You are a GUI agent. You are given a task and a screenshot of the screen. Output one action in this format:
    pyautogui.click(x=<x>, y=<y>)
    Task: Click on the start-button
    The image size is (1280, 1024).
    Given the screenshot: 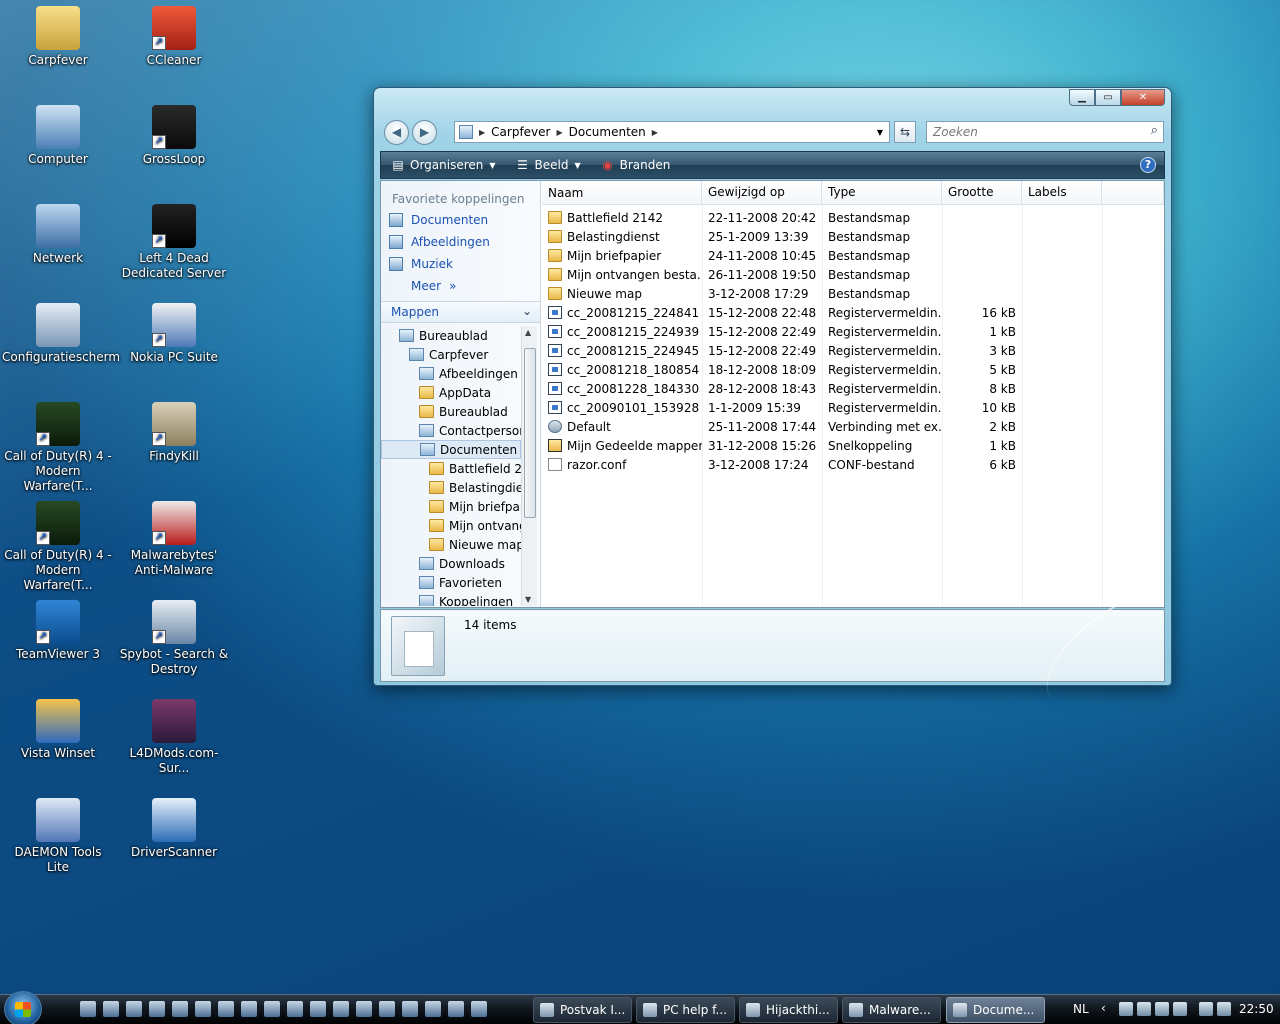 What is the action you would take?
    pyautogui.click(x=23, y=1007)
    